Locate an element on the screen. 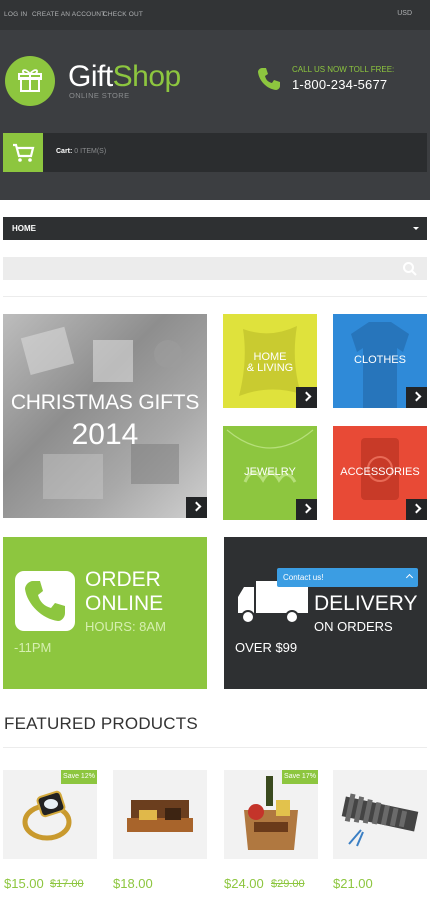  main-nav-select: HOME is located at coordinates (215, 228).